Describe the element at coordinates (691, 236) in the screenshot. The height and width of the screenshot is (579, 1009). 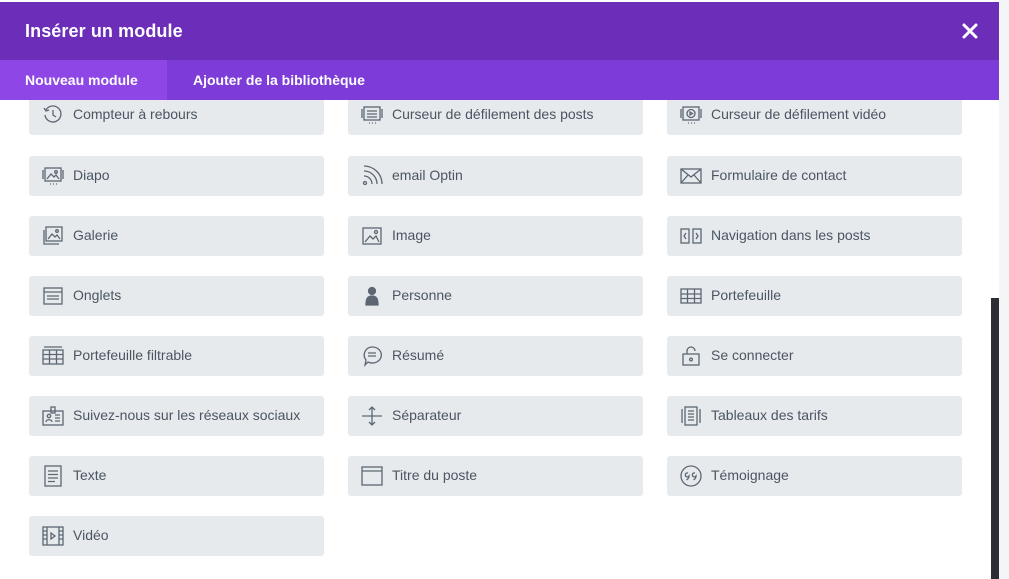
I see `post-navigation-icon` at that location.